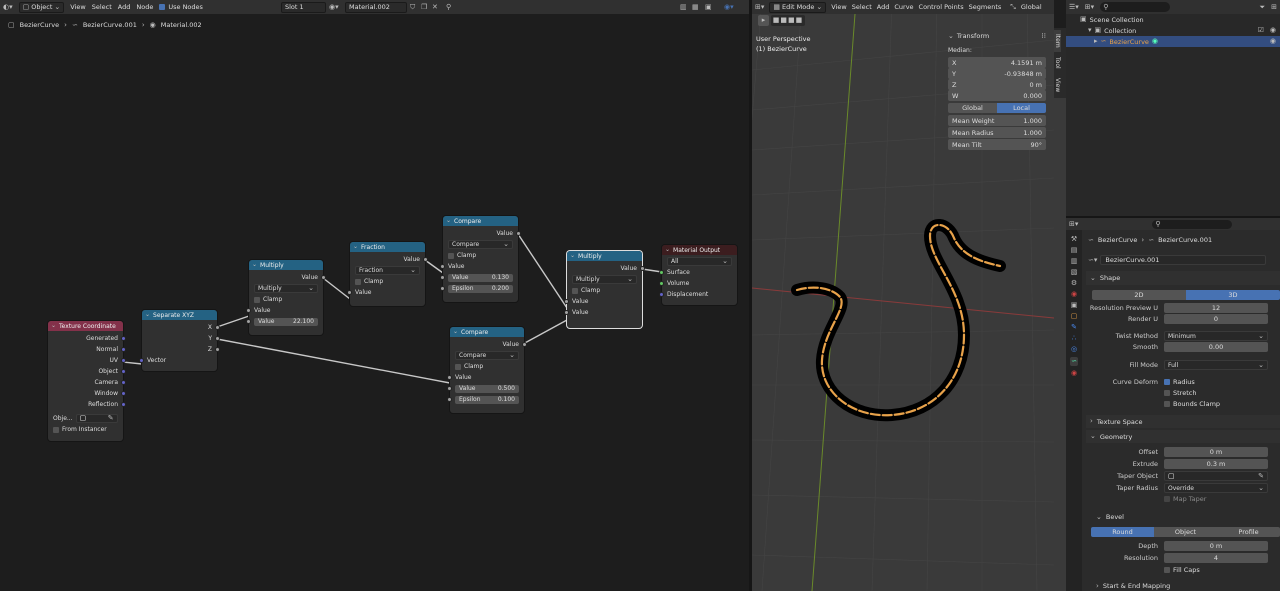 The image size is (1280, 591). I want to click on stretch-checkbox: Stretch, so click(1180, 393).